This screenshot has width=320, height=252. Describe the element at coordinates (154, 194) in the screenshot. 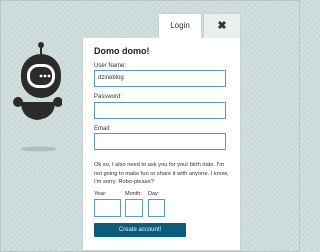

I see `day-label: Day:` at that location.